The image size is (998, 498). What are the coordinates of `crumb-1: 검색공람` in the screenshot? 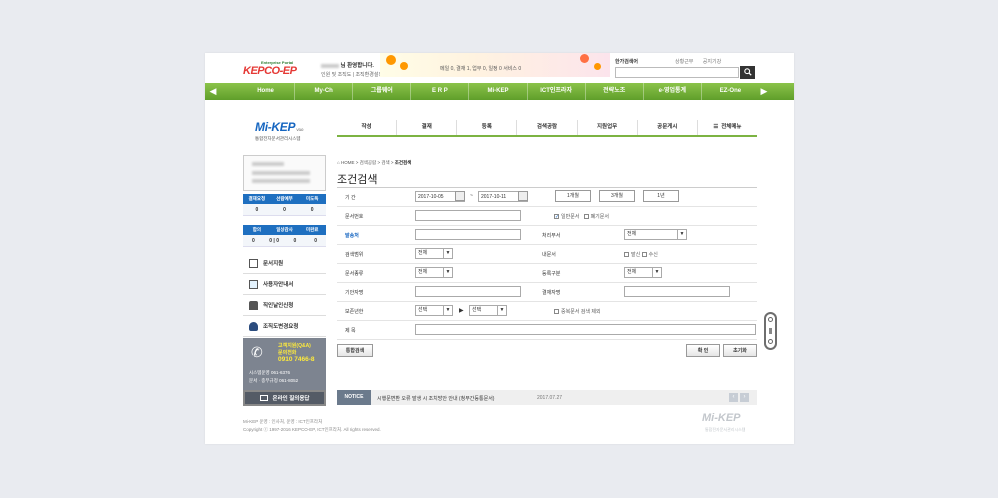 It's located at (368, 162).